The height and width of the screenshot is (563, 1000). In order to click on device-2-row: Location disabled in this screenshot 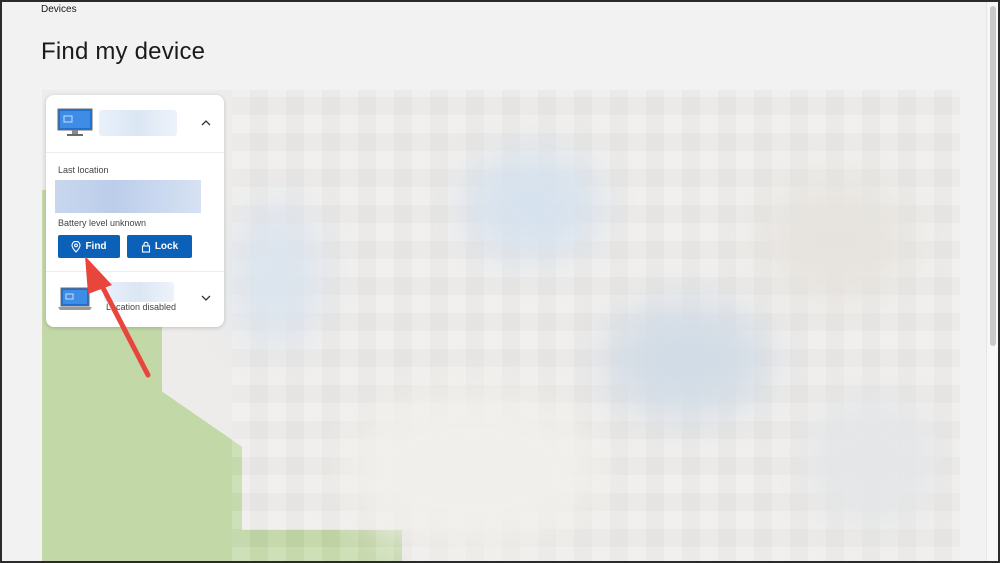, I will do `click(135, 299)`.